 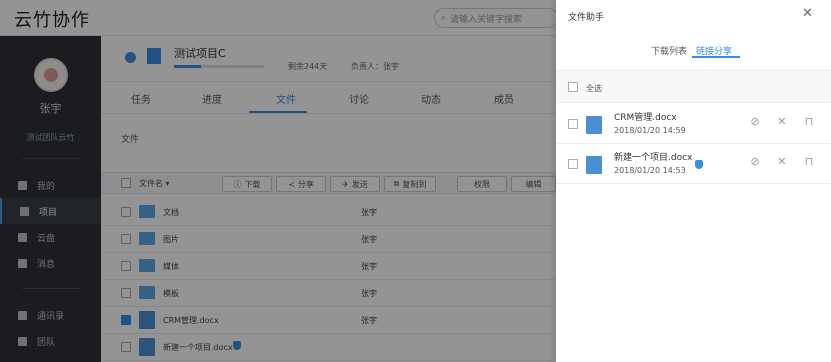 I want to click on list-item: CRM管理.docx 2018/01/20 14:59 ⊘ ✕ ⊓, so click(x=693, y=124).